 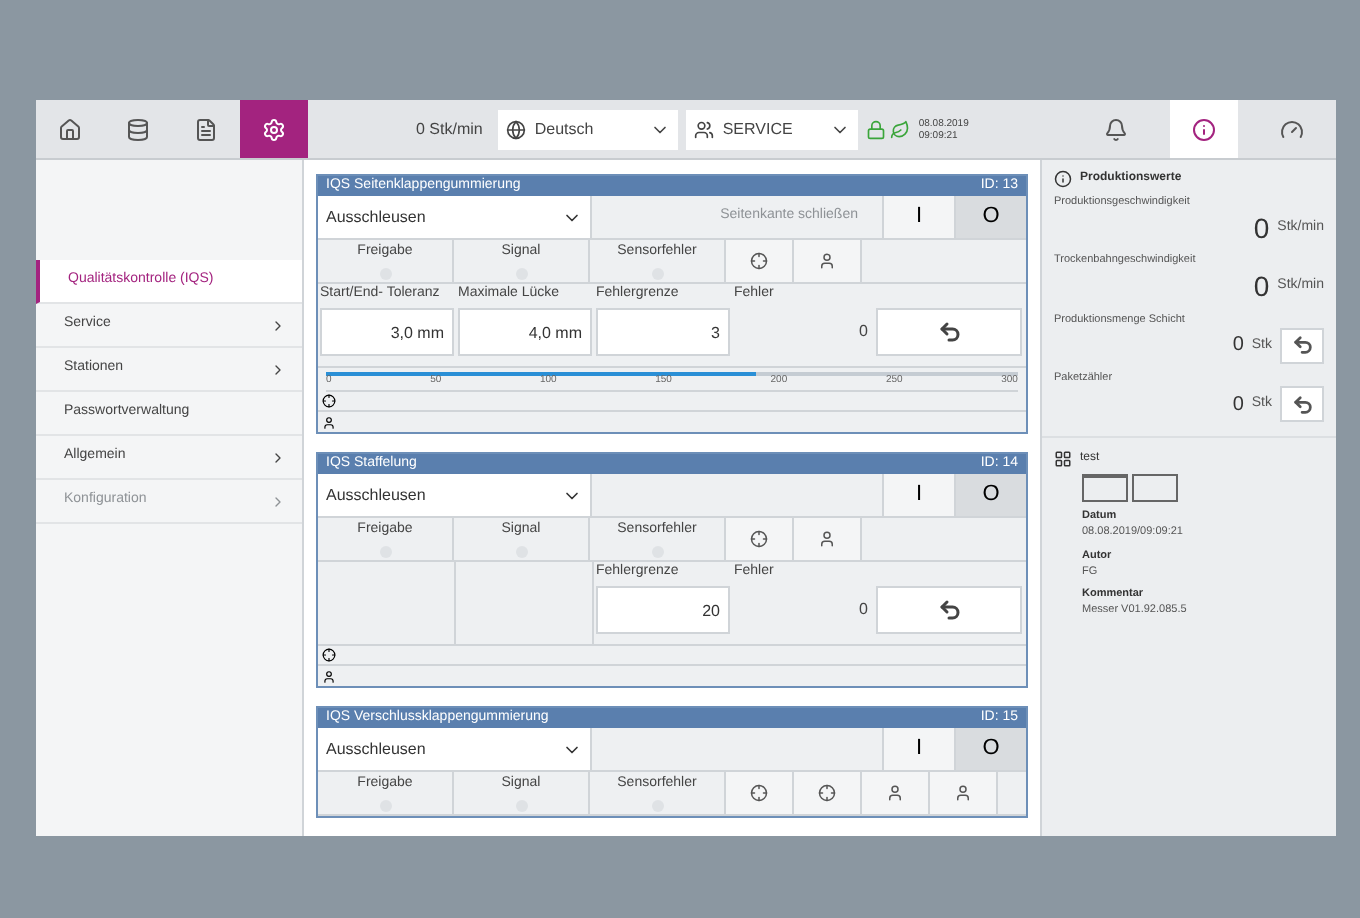 What do you see at coordinates (1130, 488) in the screenshot?
I see `layout-icon` at bounding box center [1130, 488].